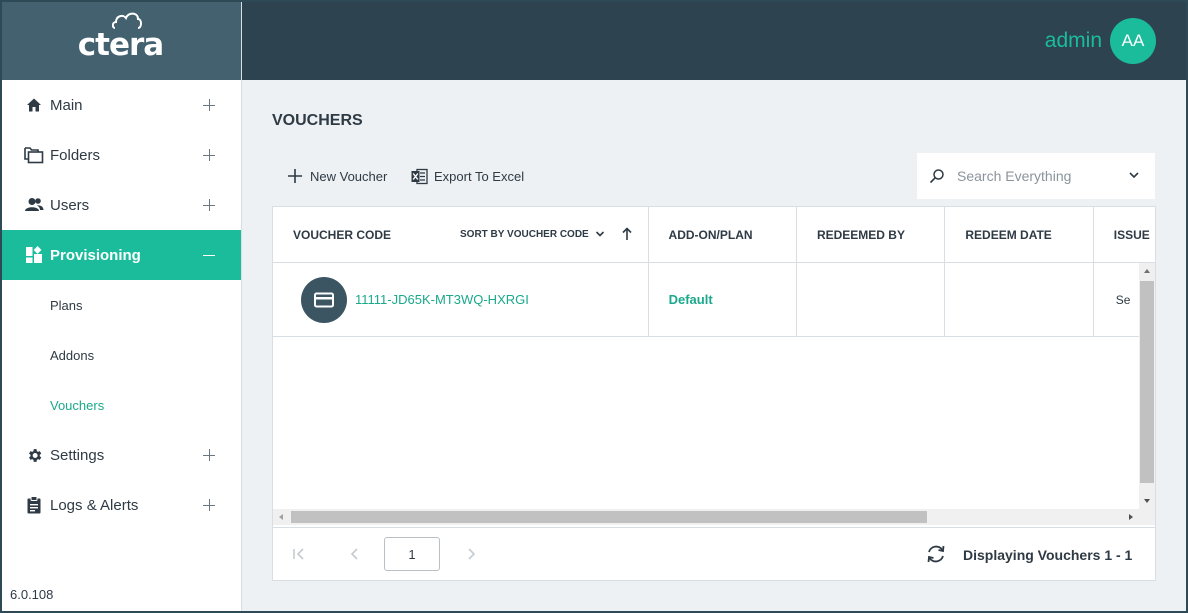 This screenshot has height=613, width=1188. Describe the element at coordinates (349, 176) in the screenshot. I see `new-voucher-label: New Voucher` at that location.